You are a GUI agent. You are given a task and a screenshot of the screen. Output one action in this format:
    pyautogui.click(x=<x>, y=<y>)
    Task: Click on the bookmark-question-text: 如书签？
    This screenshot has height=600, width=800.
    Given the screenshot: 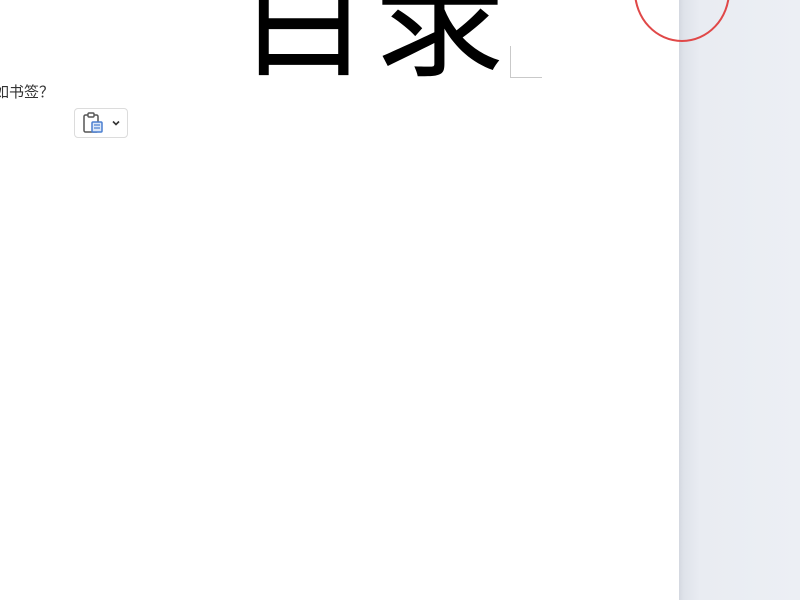 What is the action you would take?
    pyautogui.click(x=27, y=92)
    